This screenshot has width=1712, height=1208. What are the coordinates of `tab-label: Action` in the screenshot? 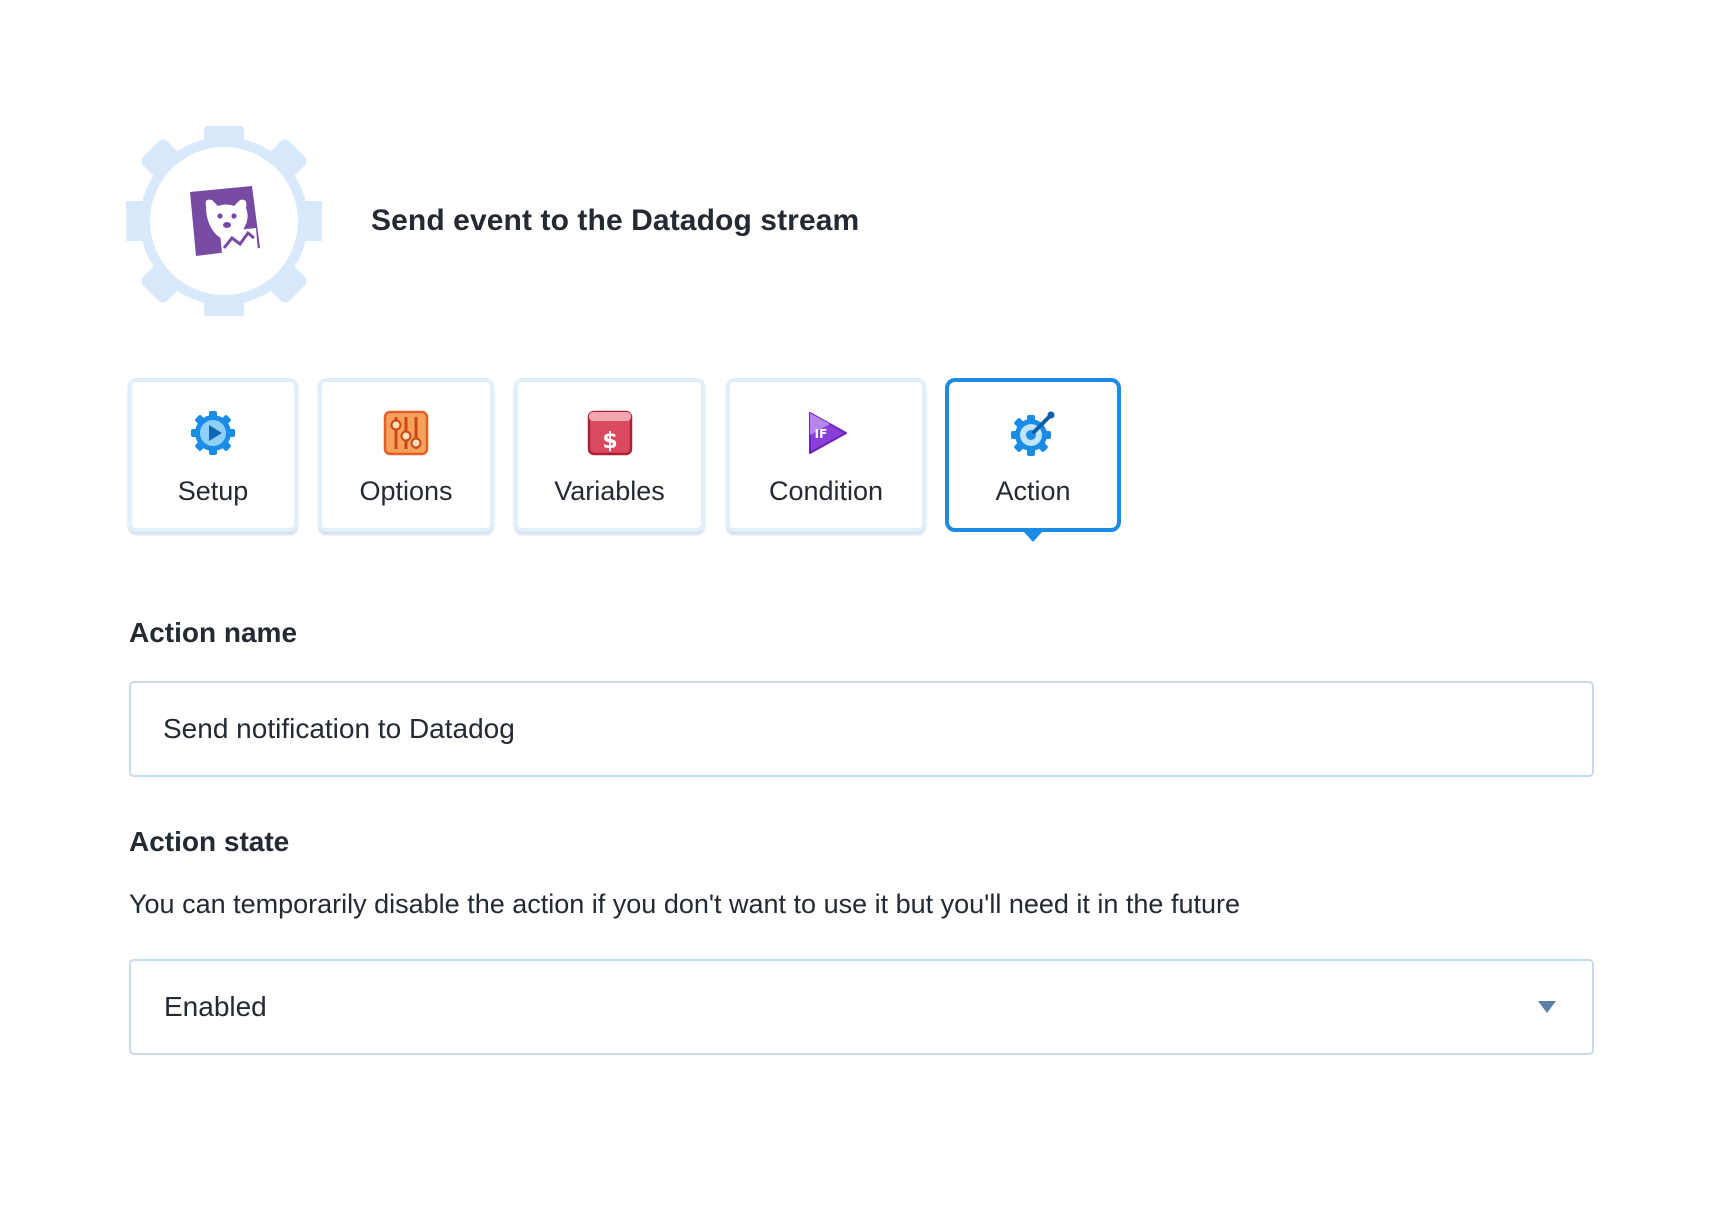 It's located at (1033, 491).